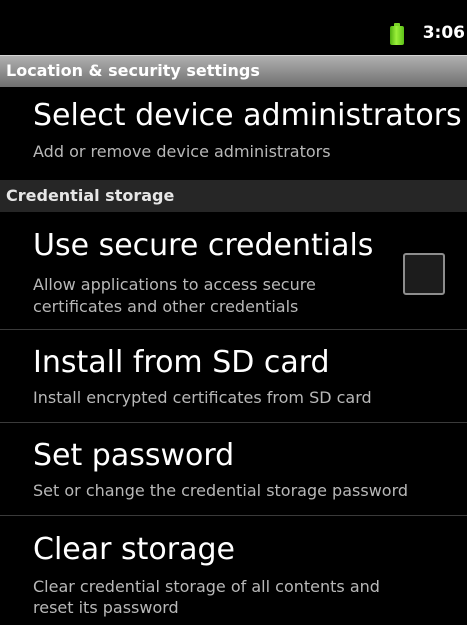 The image size is (467, 625). What do you see at coordinates (233, 196) in the screenshot?
I see `category-header-credential-storage: Credential storage` at bounding box center [233, 196].